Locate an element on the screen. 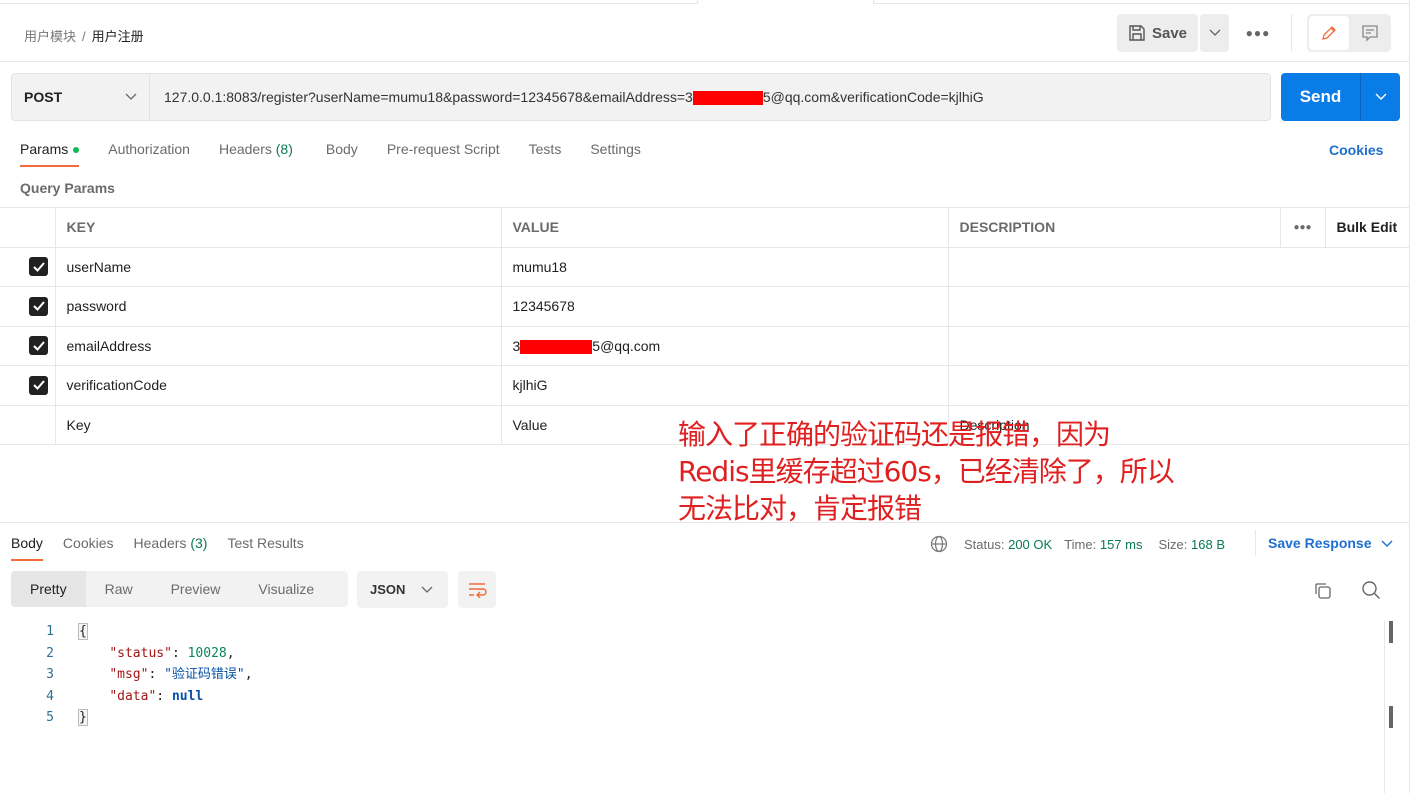 This screenshot has height=793, width=1422. tab-test-results: Test Results is located at coordinates (265, 548).